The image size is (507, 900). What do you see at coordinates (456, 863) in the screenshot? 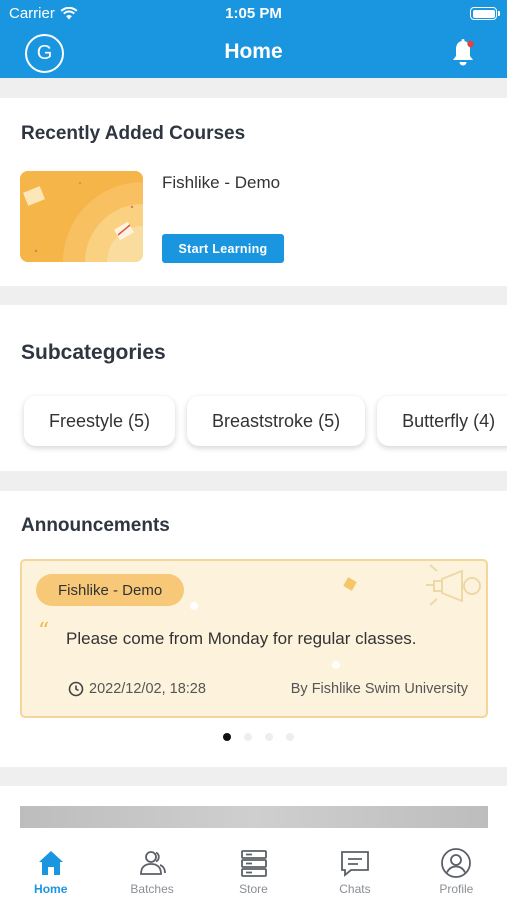
I see `profile-icon` at bounding box center [456, 863].